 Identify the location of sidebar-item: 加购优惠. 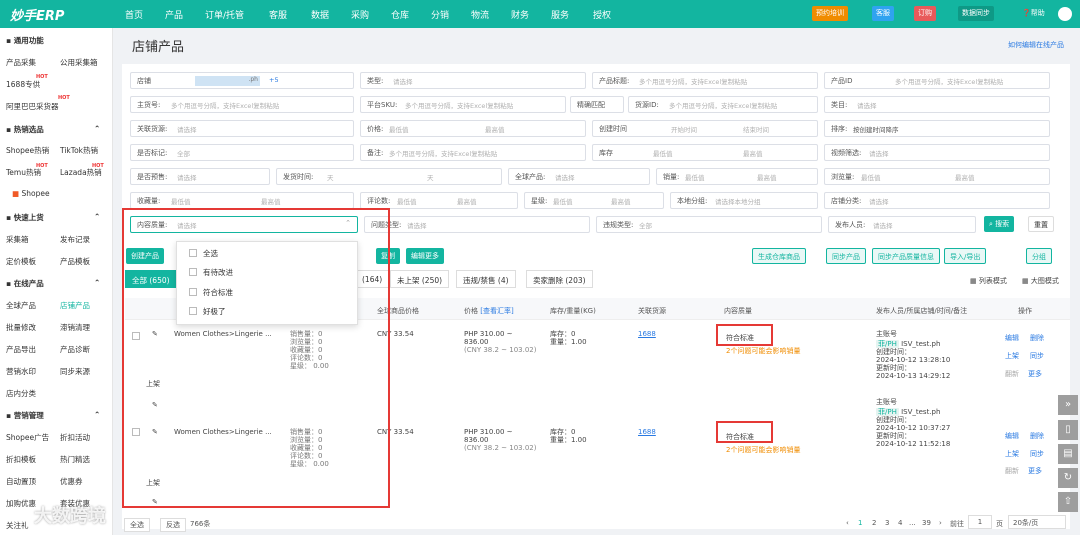
(21, 503).